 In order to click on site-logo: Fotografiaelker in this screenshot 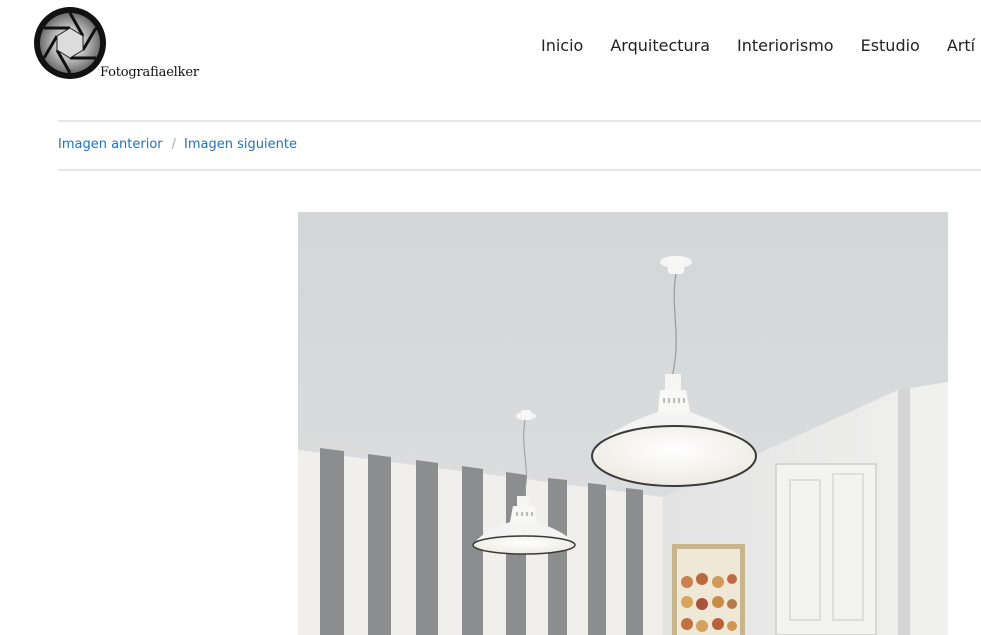, I will do `click(116, 46)`.